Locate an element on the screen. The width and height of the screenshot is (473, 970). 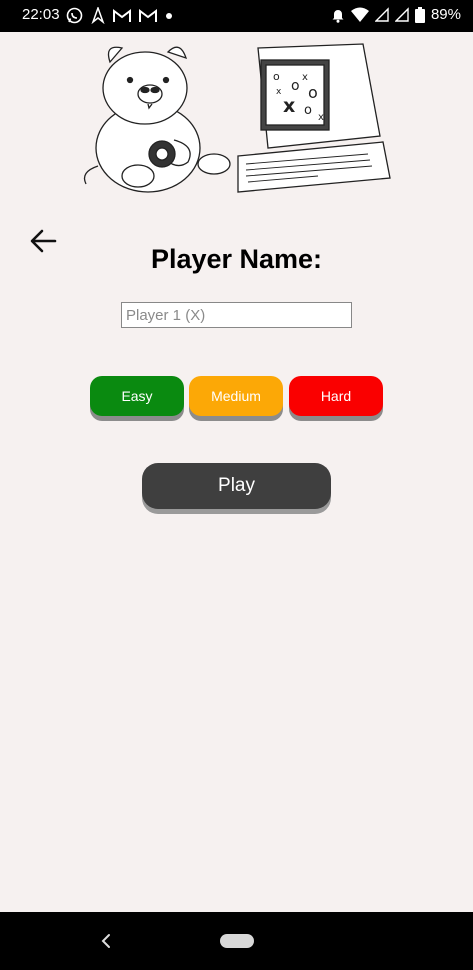
battery-percent: 89% is located at coordinates (445, 14).